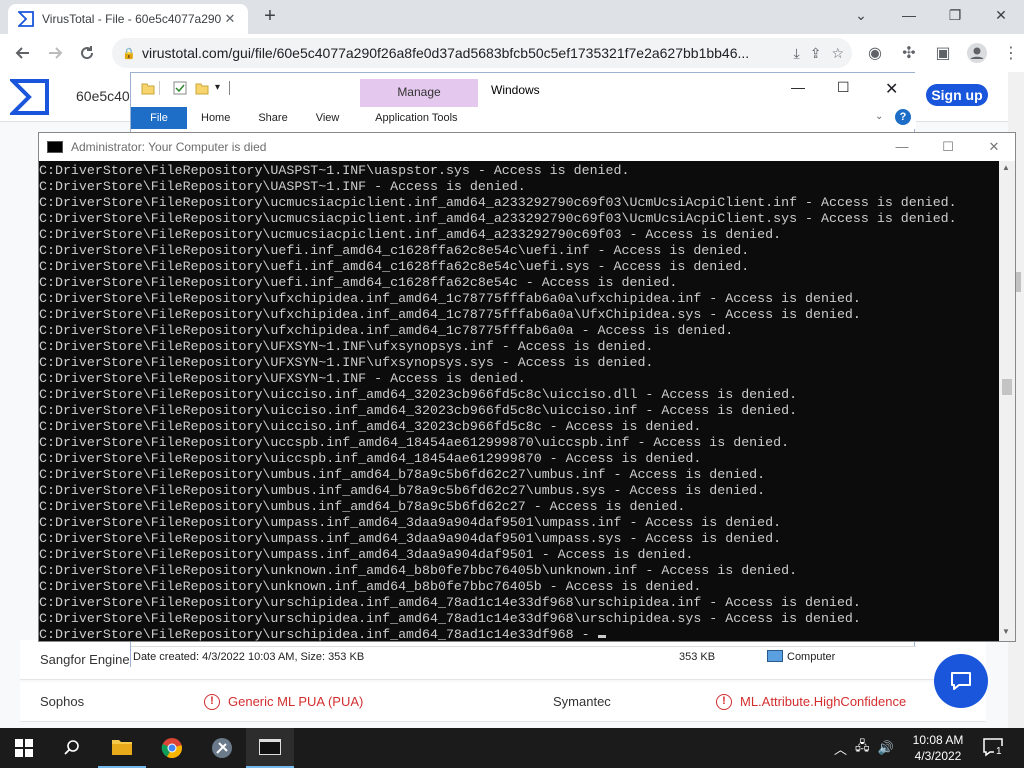 This screenshot has height=768, width=1024. I want to click on reload-icon, so click(87, 53).